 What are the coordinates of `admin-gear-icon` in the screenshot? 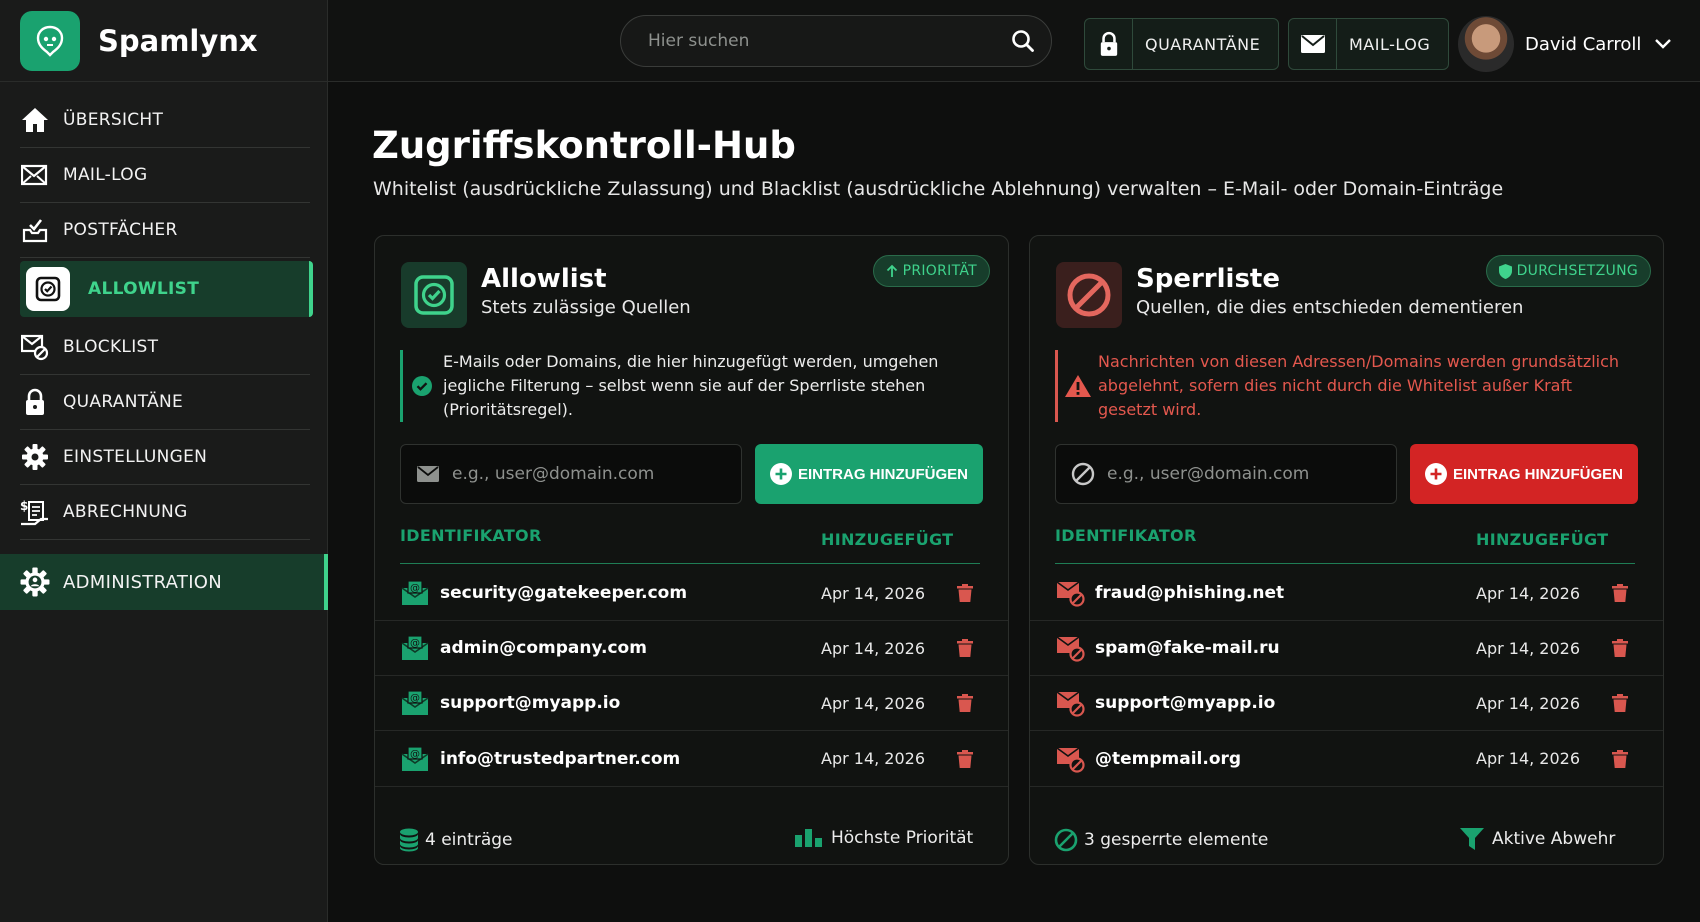 It's located at (35, 582).